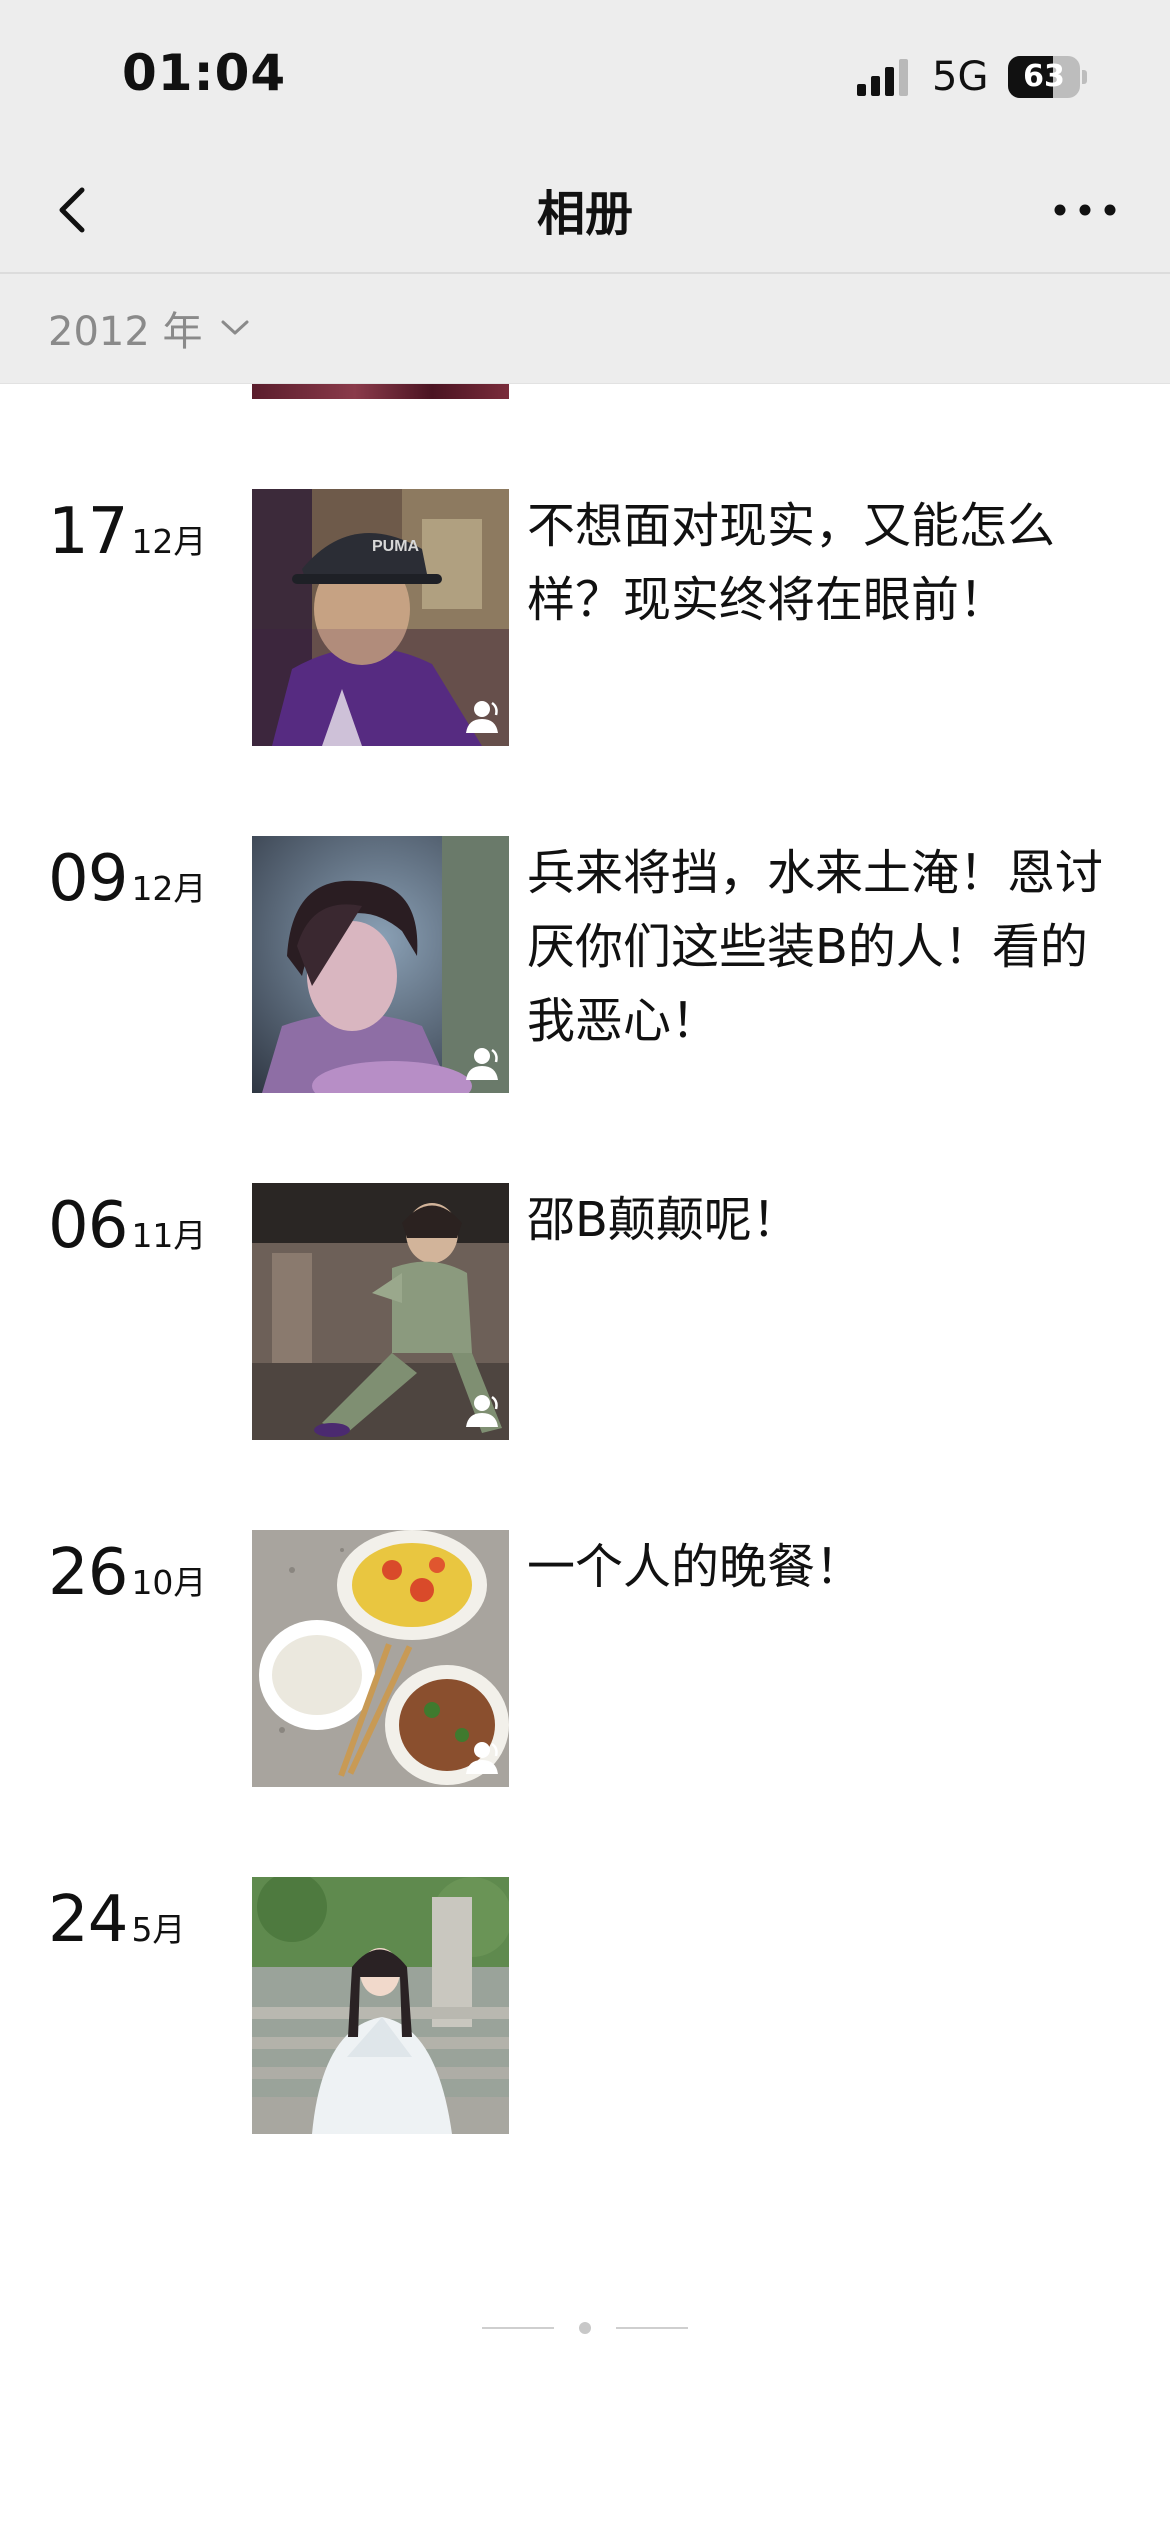 This screenshot has width=1170, height=2532. Describe the element at coordinates (960, 77) in the screenshot. I see `network-type: 5G` at that location.